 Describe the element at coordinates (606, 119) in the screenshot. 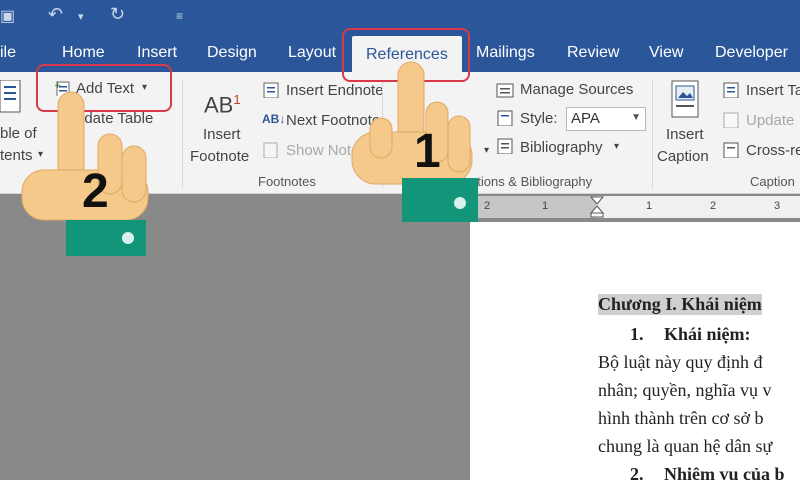

I see `citation-style-select: APA ▼` at that location.